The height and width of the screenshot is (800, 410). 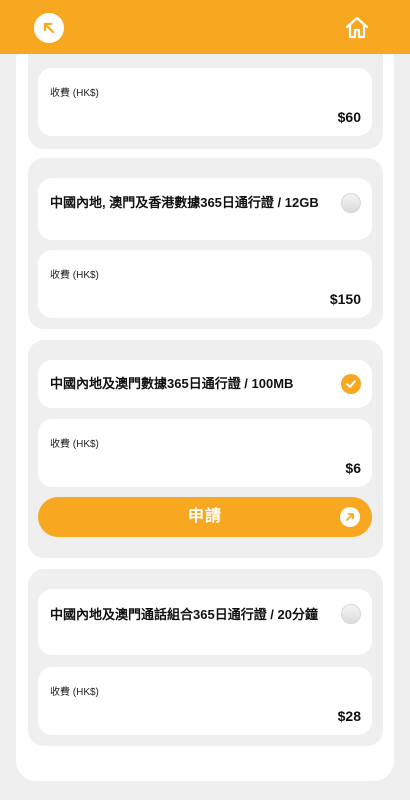 What do you see at coordinates (353, 468) in the screenshot?
I see `fee-value: $6` at bounding box center [353, 468].